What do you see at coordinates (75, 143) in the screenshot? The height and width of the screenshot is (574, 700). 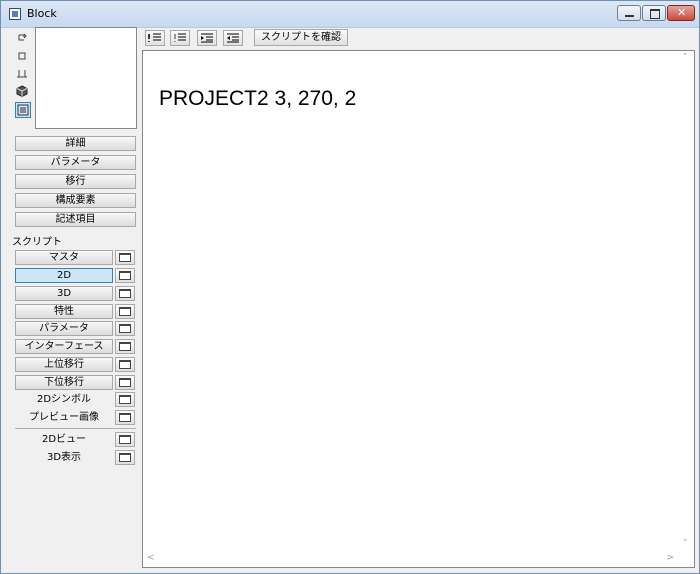 I see `details-button: 詳細` at bounding box center [75, 143].